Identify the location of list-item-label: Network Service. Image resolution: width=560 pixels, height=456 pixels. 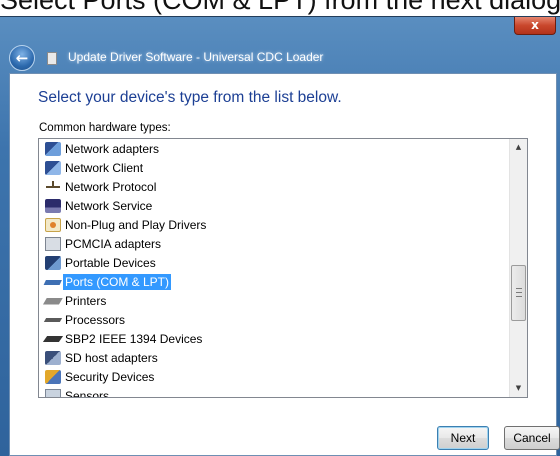
(109, 205).